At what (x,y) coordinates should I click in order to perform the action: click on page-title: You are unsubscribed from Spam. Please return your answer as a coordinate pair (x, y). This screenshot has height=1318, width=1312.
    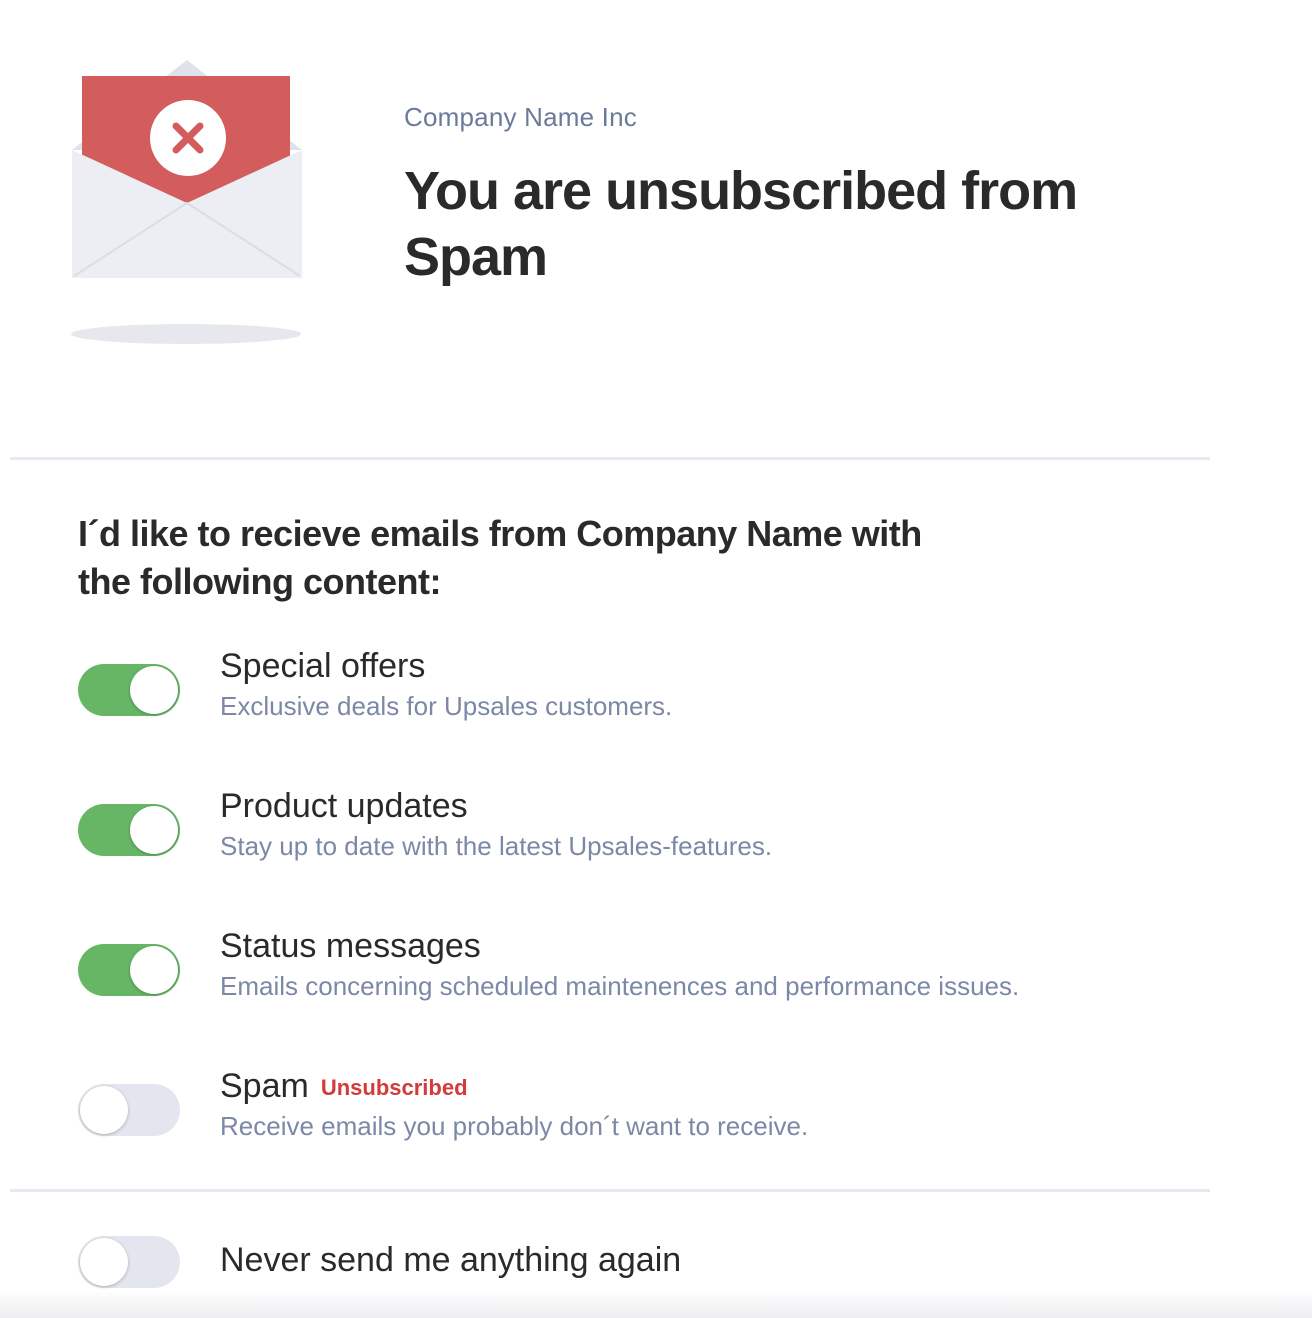
    Looking at the image, I should click on (741, 224).